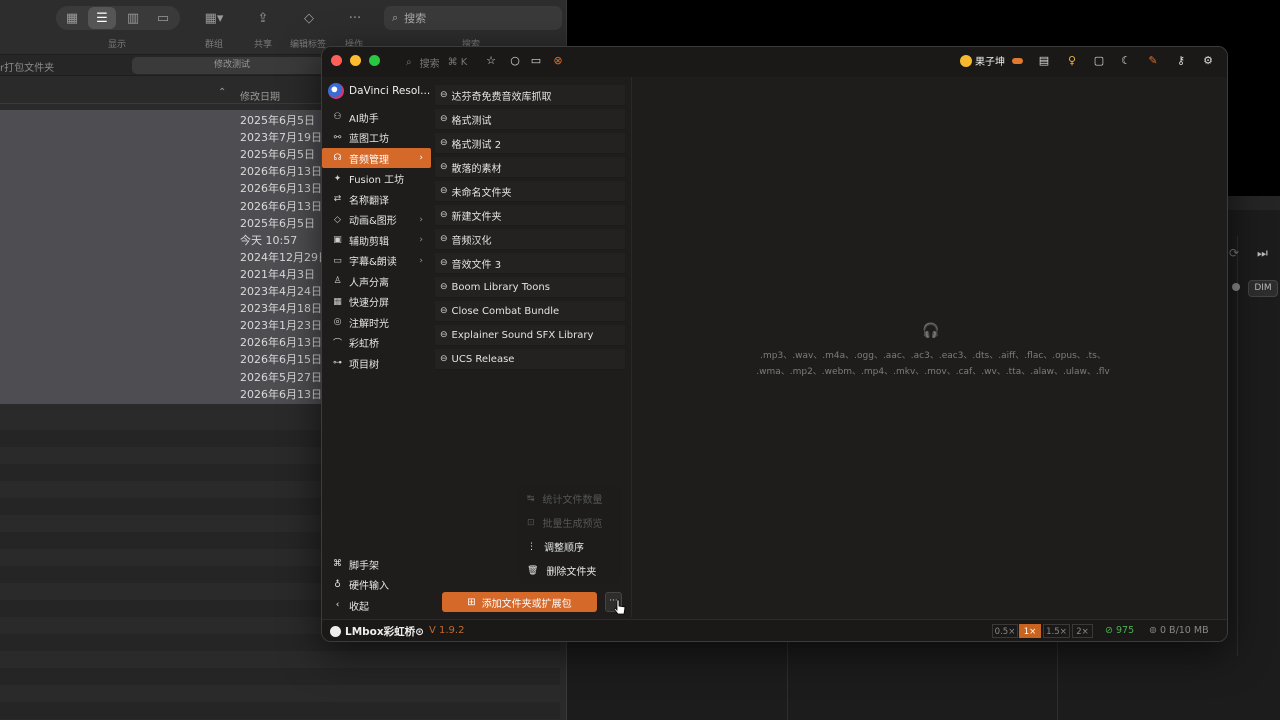 This screenshot has width=1280, height=720. Describe the element at coordinates (376, 240) in the screenshot. I see `sidebar-item-clapper: ▣ 辅助剪辑 ›` at that location.